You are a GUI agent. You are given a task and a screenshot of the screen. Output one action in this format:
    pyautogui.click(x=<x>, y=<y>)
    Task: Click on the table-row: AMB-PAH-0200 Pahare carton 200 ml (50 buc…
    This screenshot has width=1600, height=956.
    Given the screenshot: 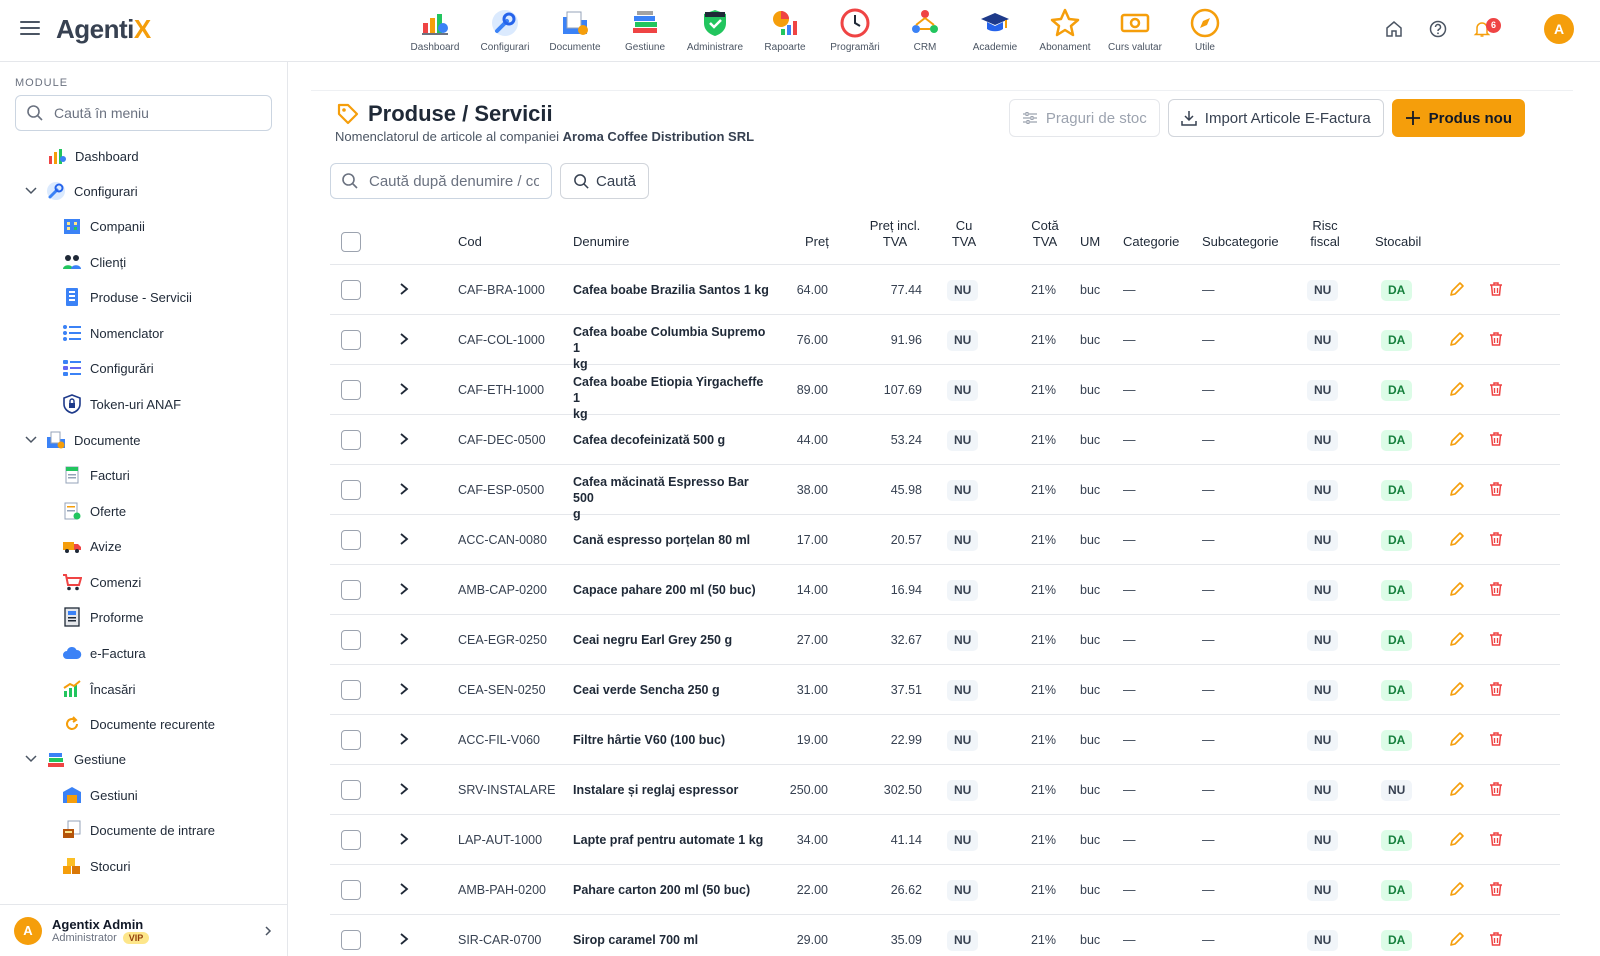 What is the action you would take?
    pyautogui.click(x=945, y=890)
    